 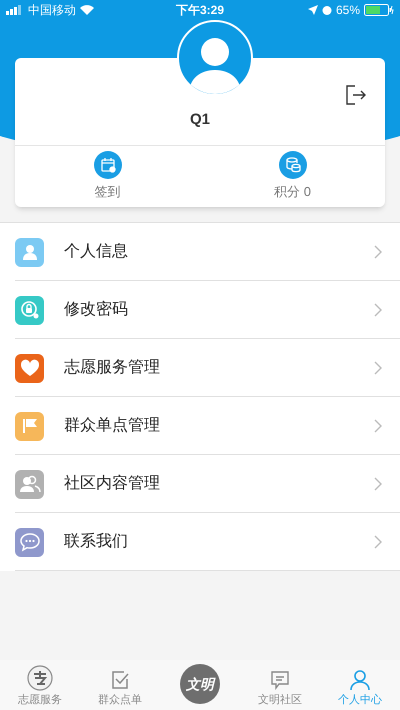 I want to click on menu-label: 群众单点管理, so click(x=112, y=426).